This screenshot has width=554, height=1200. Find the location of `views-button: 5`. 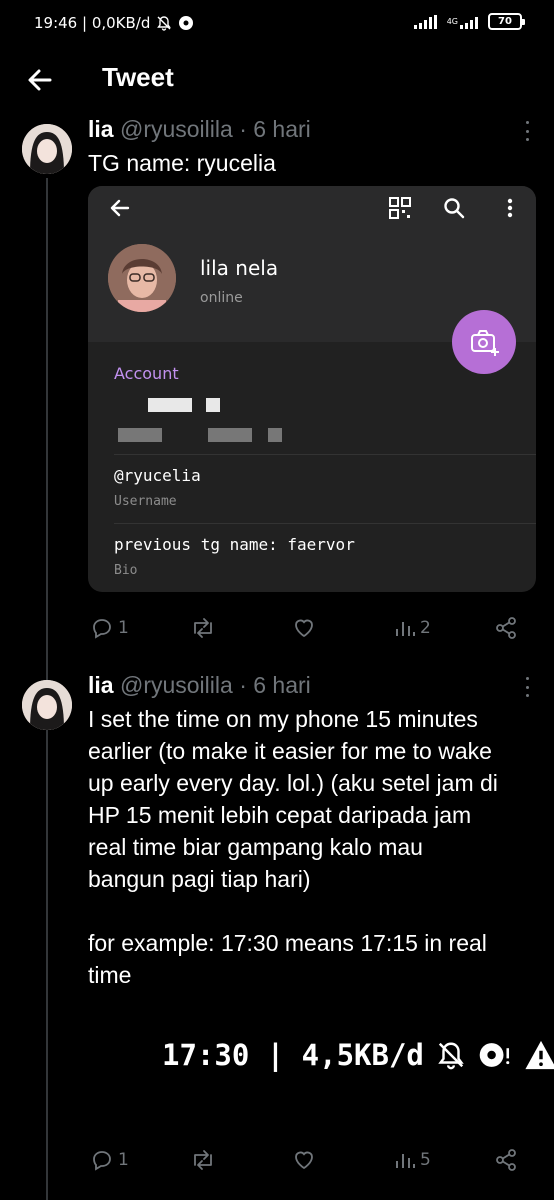

views-button: 5 is located at coordinates (412, 1160).